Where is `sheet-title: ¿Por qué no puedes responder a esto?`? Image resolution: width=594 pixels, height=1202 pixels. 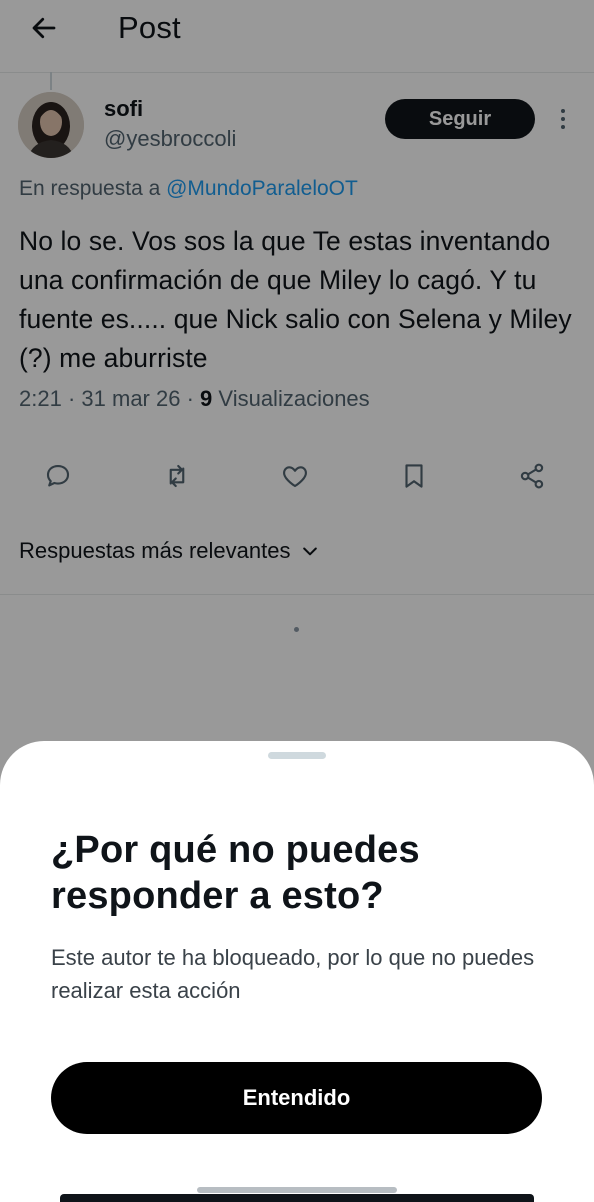
sheet-title: ¿Por qué no puedes responder a esto? is located at coordinates (235, 873).